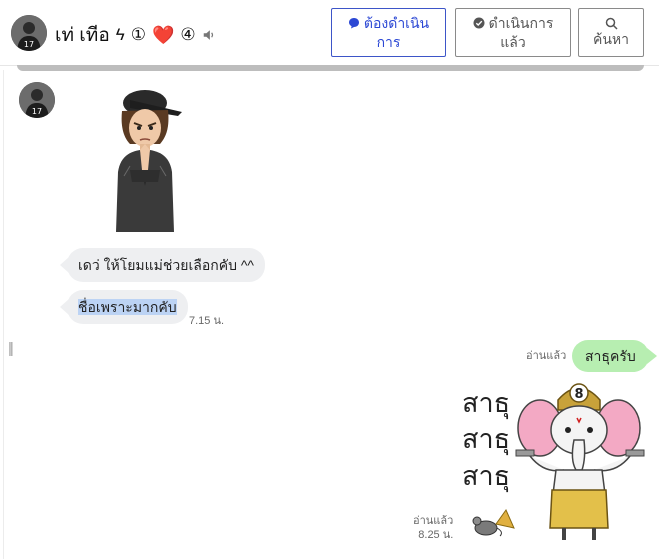 This screenshot has width=659, height=559. What do you see at coordinates (486, 477) in the screenshot?
I see `sticker-text-3: สาธุ` at bounding box center [486, 477].